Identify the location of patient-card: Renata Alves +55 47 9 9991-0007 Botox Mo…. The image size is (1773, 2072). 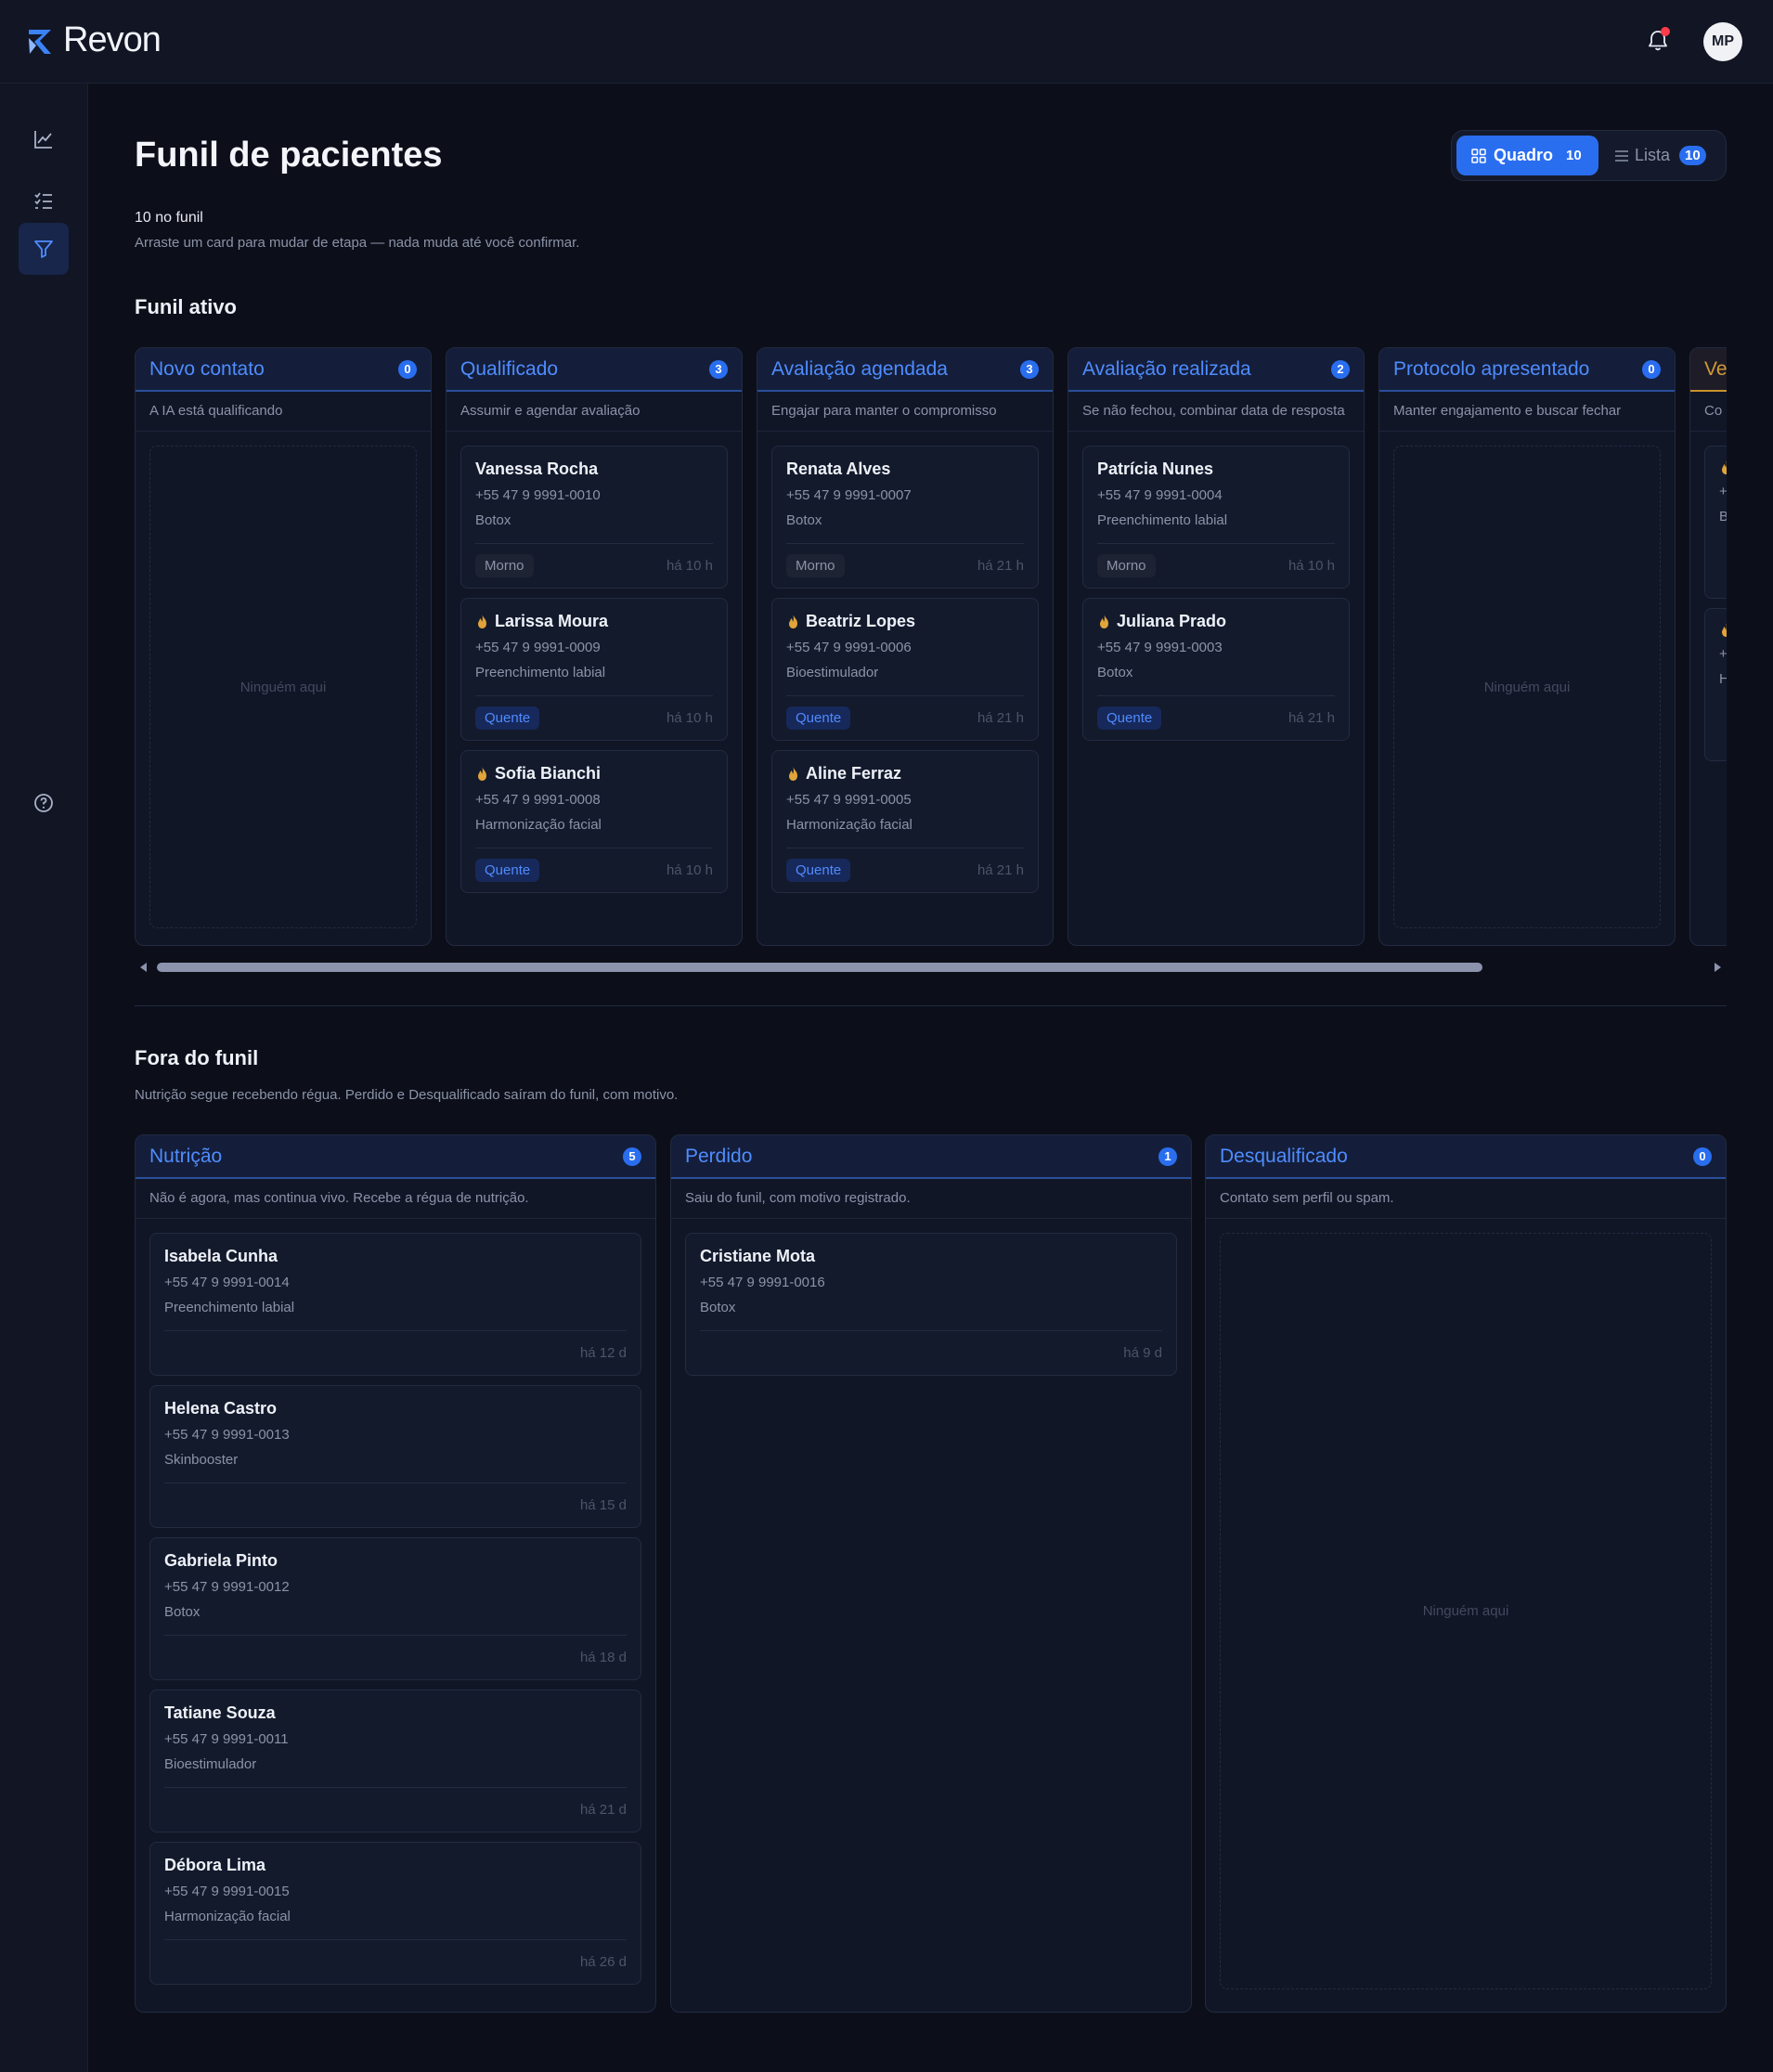
(905, 517).